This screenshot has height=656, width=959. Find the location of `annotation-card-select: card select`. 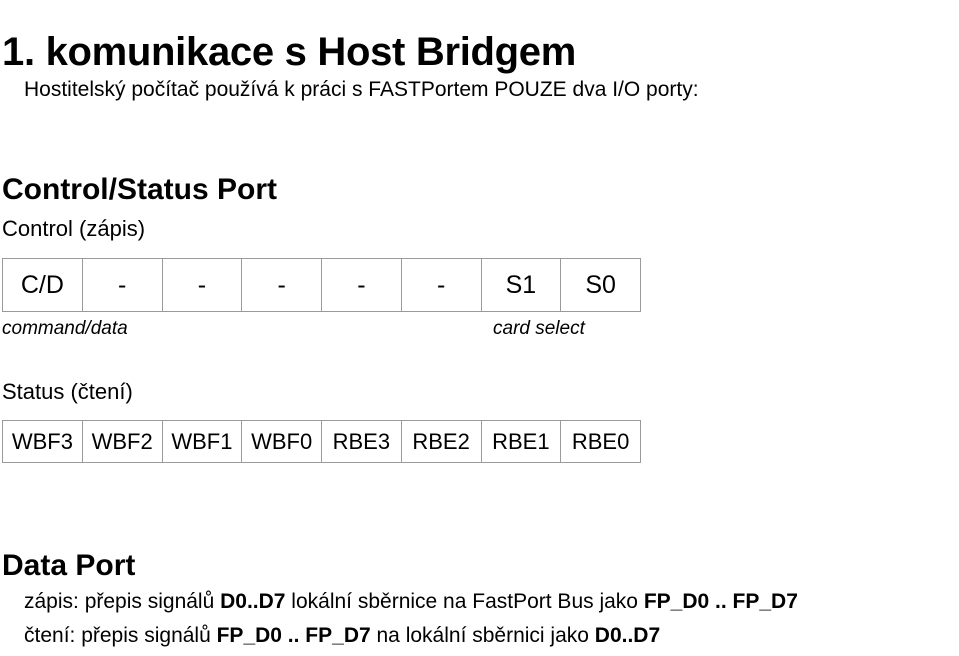

annotation-card-select: card select is located at coordinates (539, 328).